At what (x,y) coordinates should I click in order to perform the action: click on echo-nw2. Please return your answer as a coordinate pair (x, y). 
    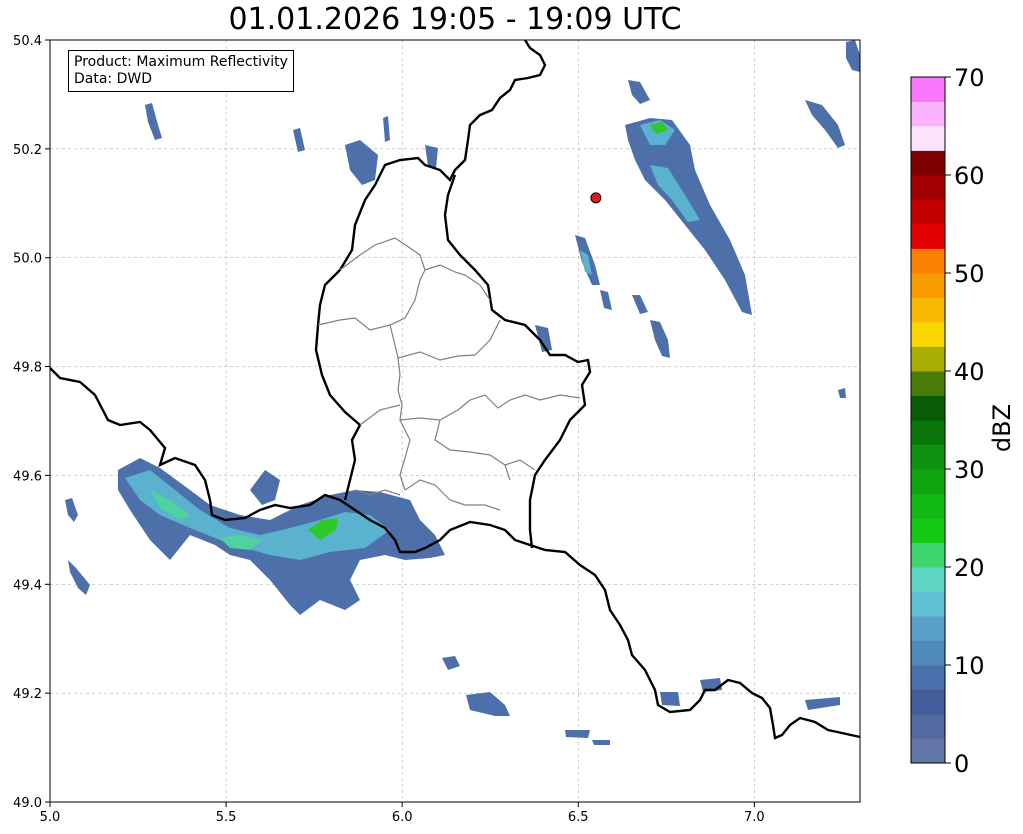
    Looking at the image, I should click on (299, 140).